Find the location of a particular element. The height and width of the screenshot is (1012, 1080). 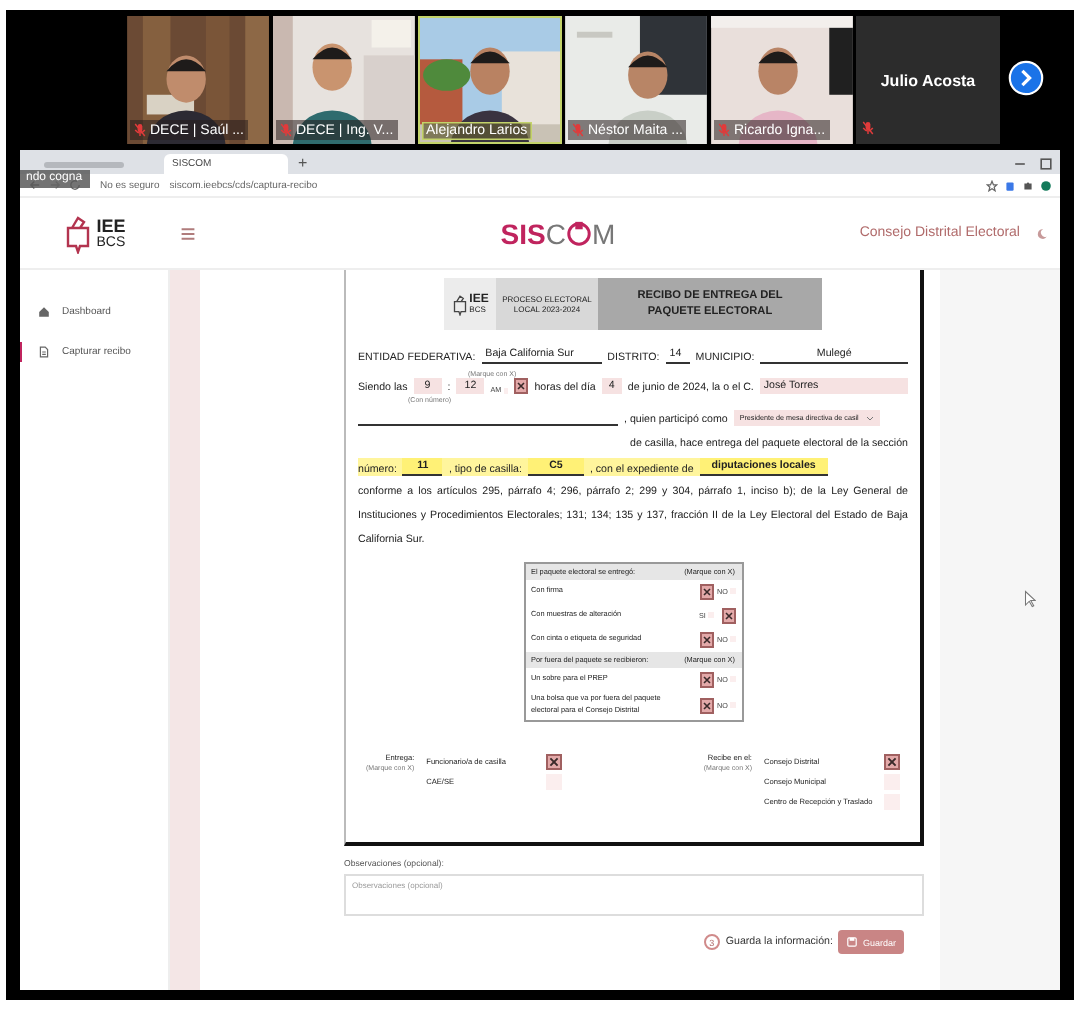

new-tab-button: + is located at coordinates (303, 164).